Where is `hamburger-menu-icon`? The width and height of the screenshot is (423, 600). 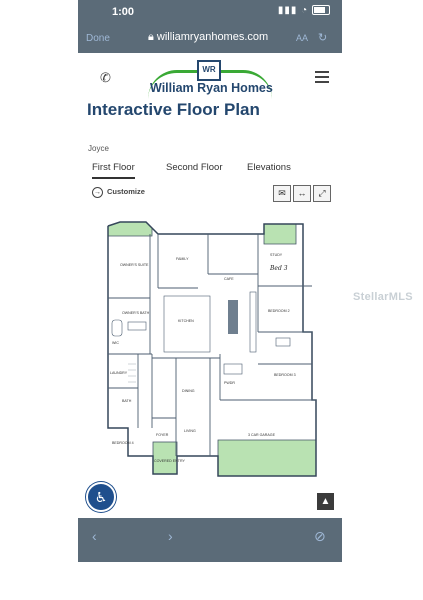 hamburger-menu-icon is located at coordinates (322, 78).